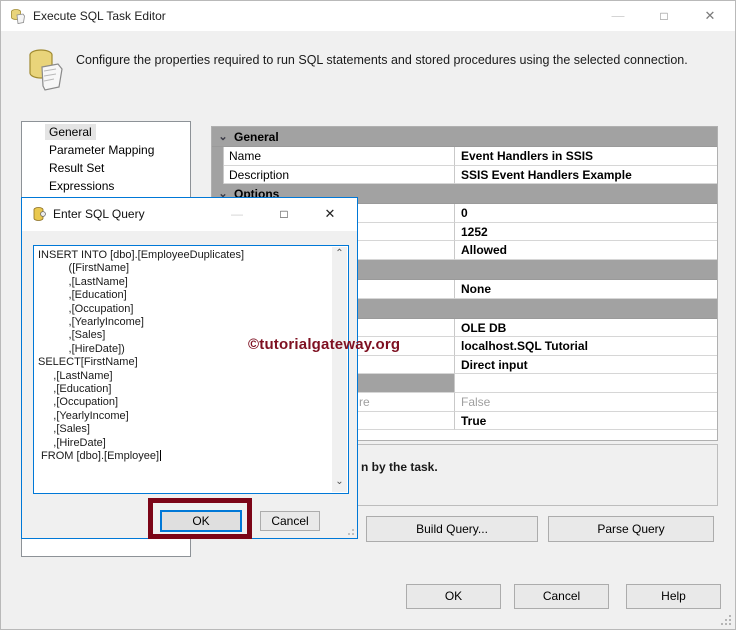  Describe the element at coordinates (101, 150) in the screenshot. I see `nav-item-parameter-mapping: Parameter Mapping` at that location.